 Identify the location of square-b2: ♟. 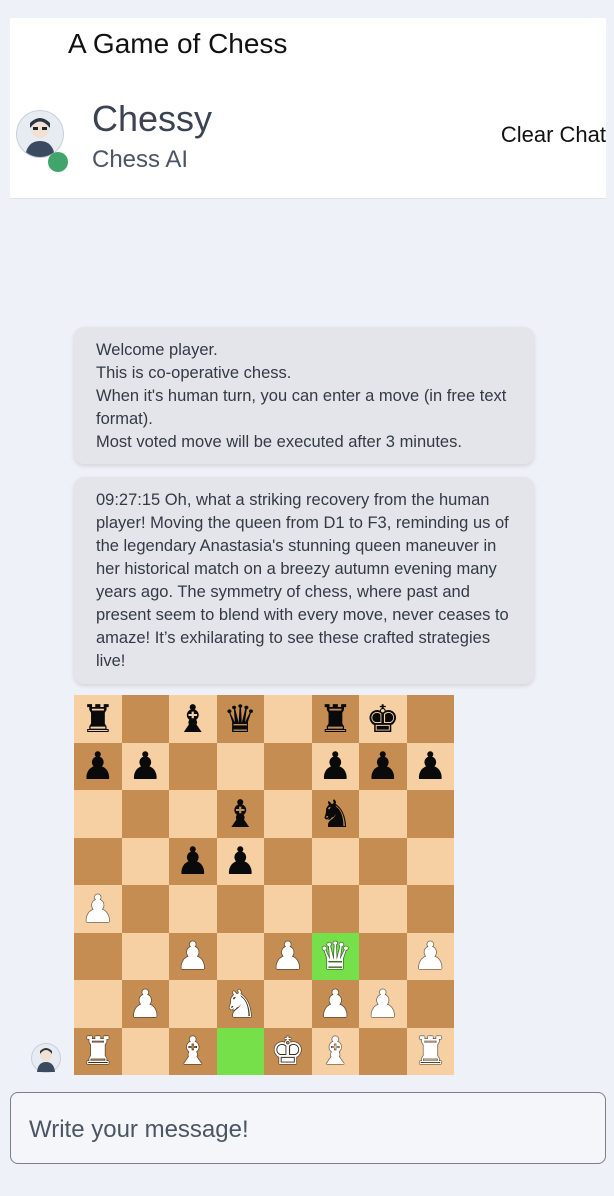
(145, 1004).